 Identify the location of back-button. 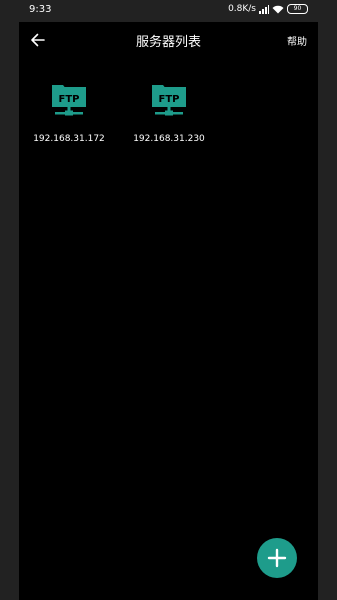
(38, 40).